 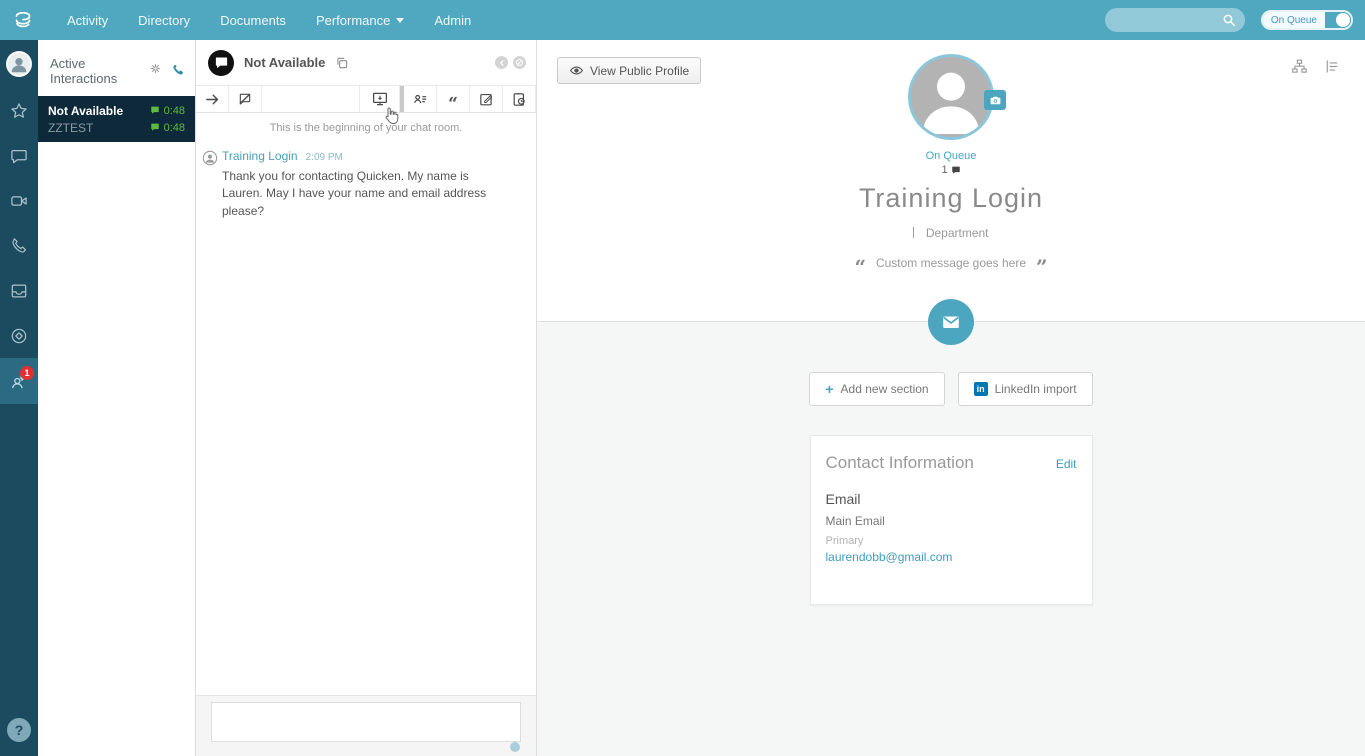 What do you see at coordinates (951, 322) in the screenshot?
I see `send-email-icon` at bounding box center [951, 322].